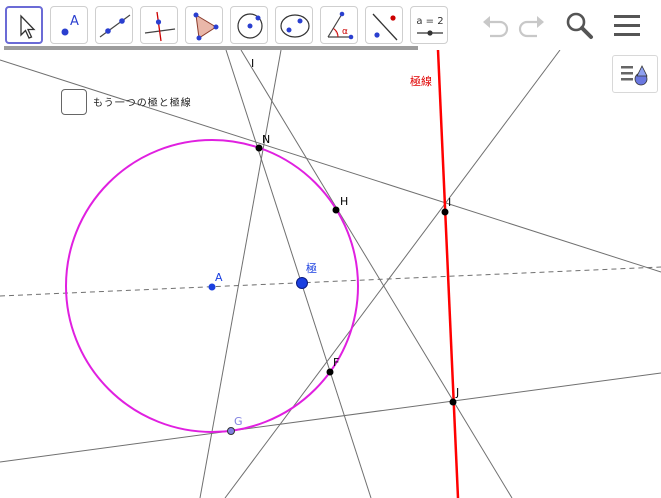 This screenshot has height=498, width=661. I want to click on reflect-tool-icon, so click(385, 27).